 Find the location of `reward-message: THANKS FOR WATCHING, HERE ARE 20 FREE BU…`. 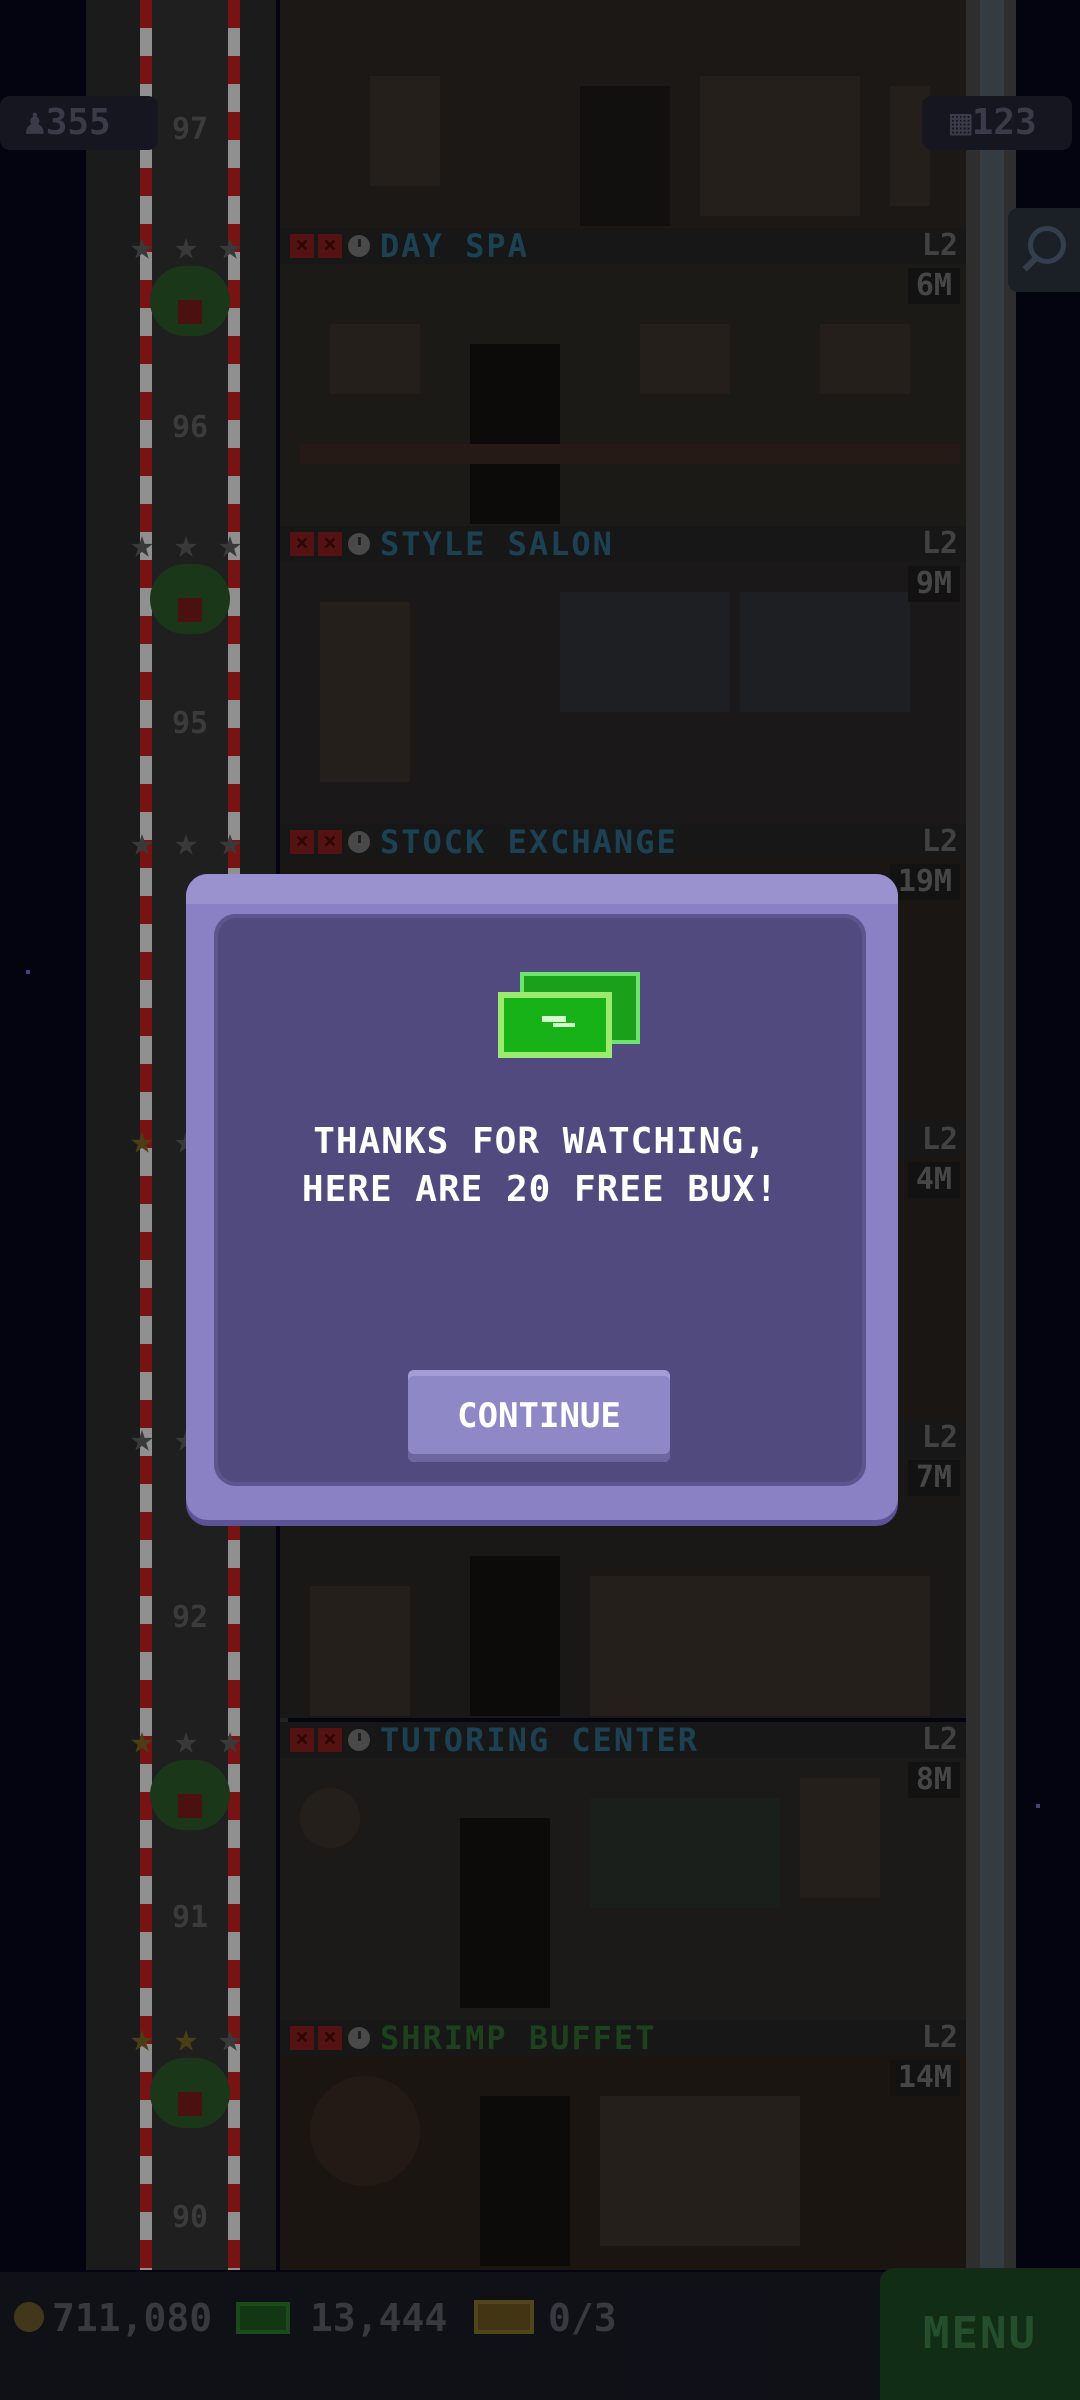

reward-message: THANKS FOR WATCHING, HERE ARE 20 FREE BU… is located at coordinates (540, 1166).